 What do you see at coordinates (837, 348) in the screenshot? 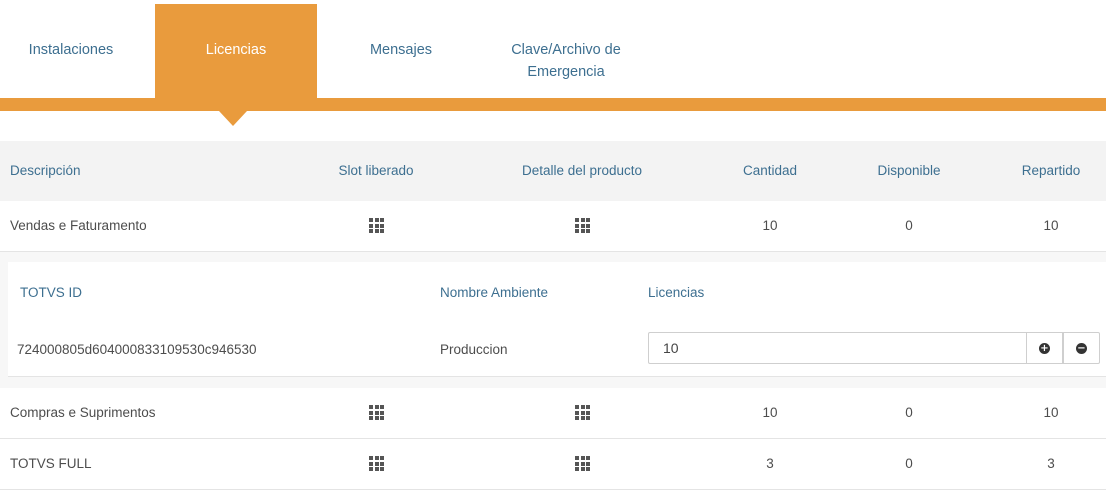
I see `licenses-quantity-input` at bounding box center [837, 348].